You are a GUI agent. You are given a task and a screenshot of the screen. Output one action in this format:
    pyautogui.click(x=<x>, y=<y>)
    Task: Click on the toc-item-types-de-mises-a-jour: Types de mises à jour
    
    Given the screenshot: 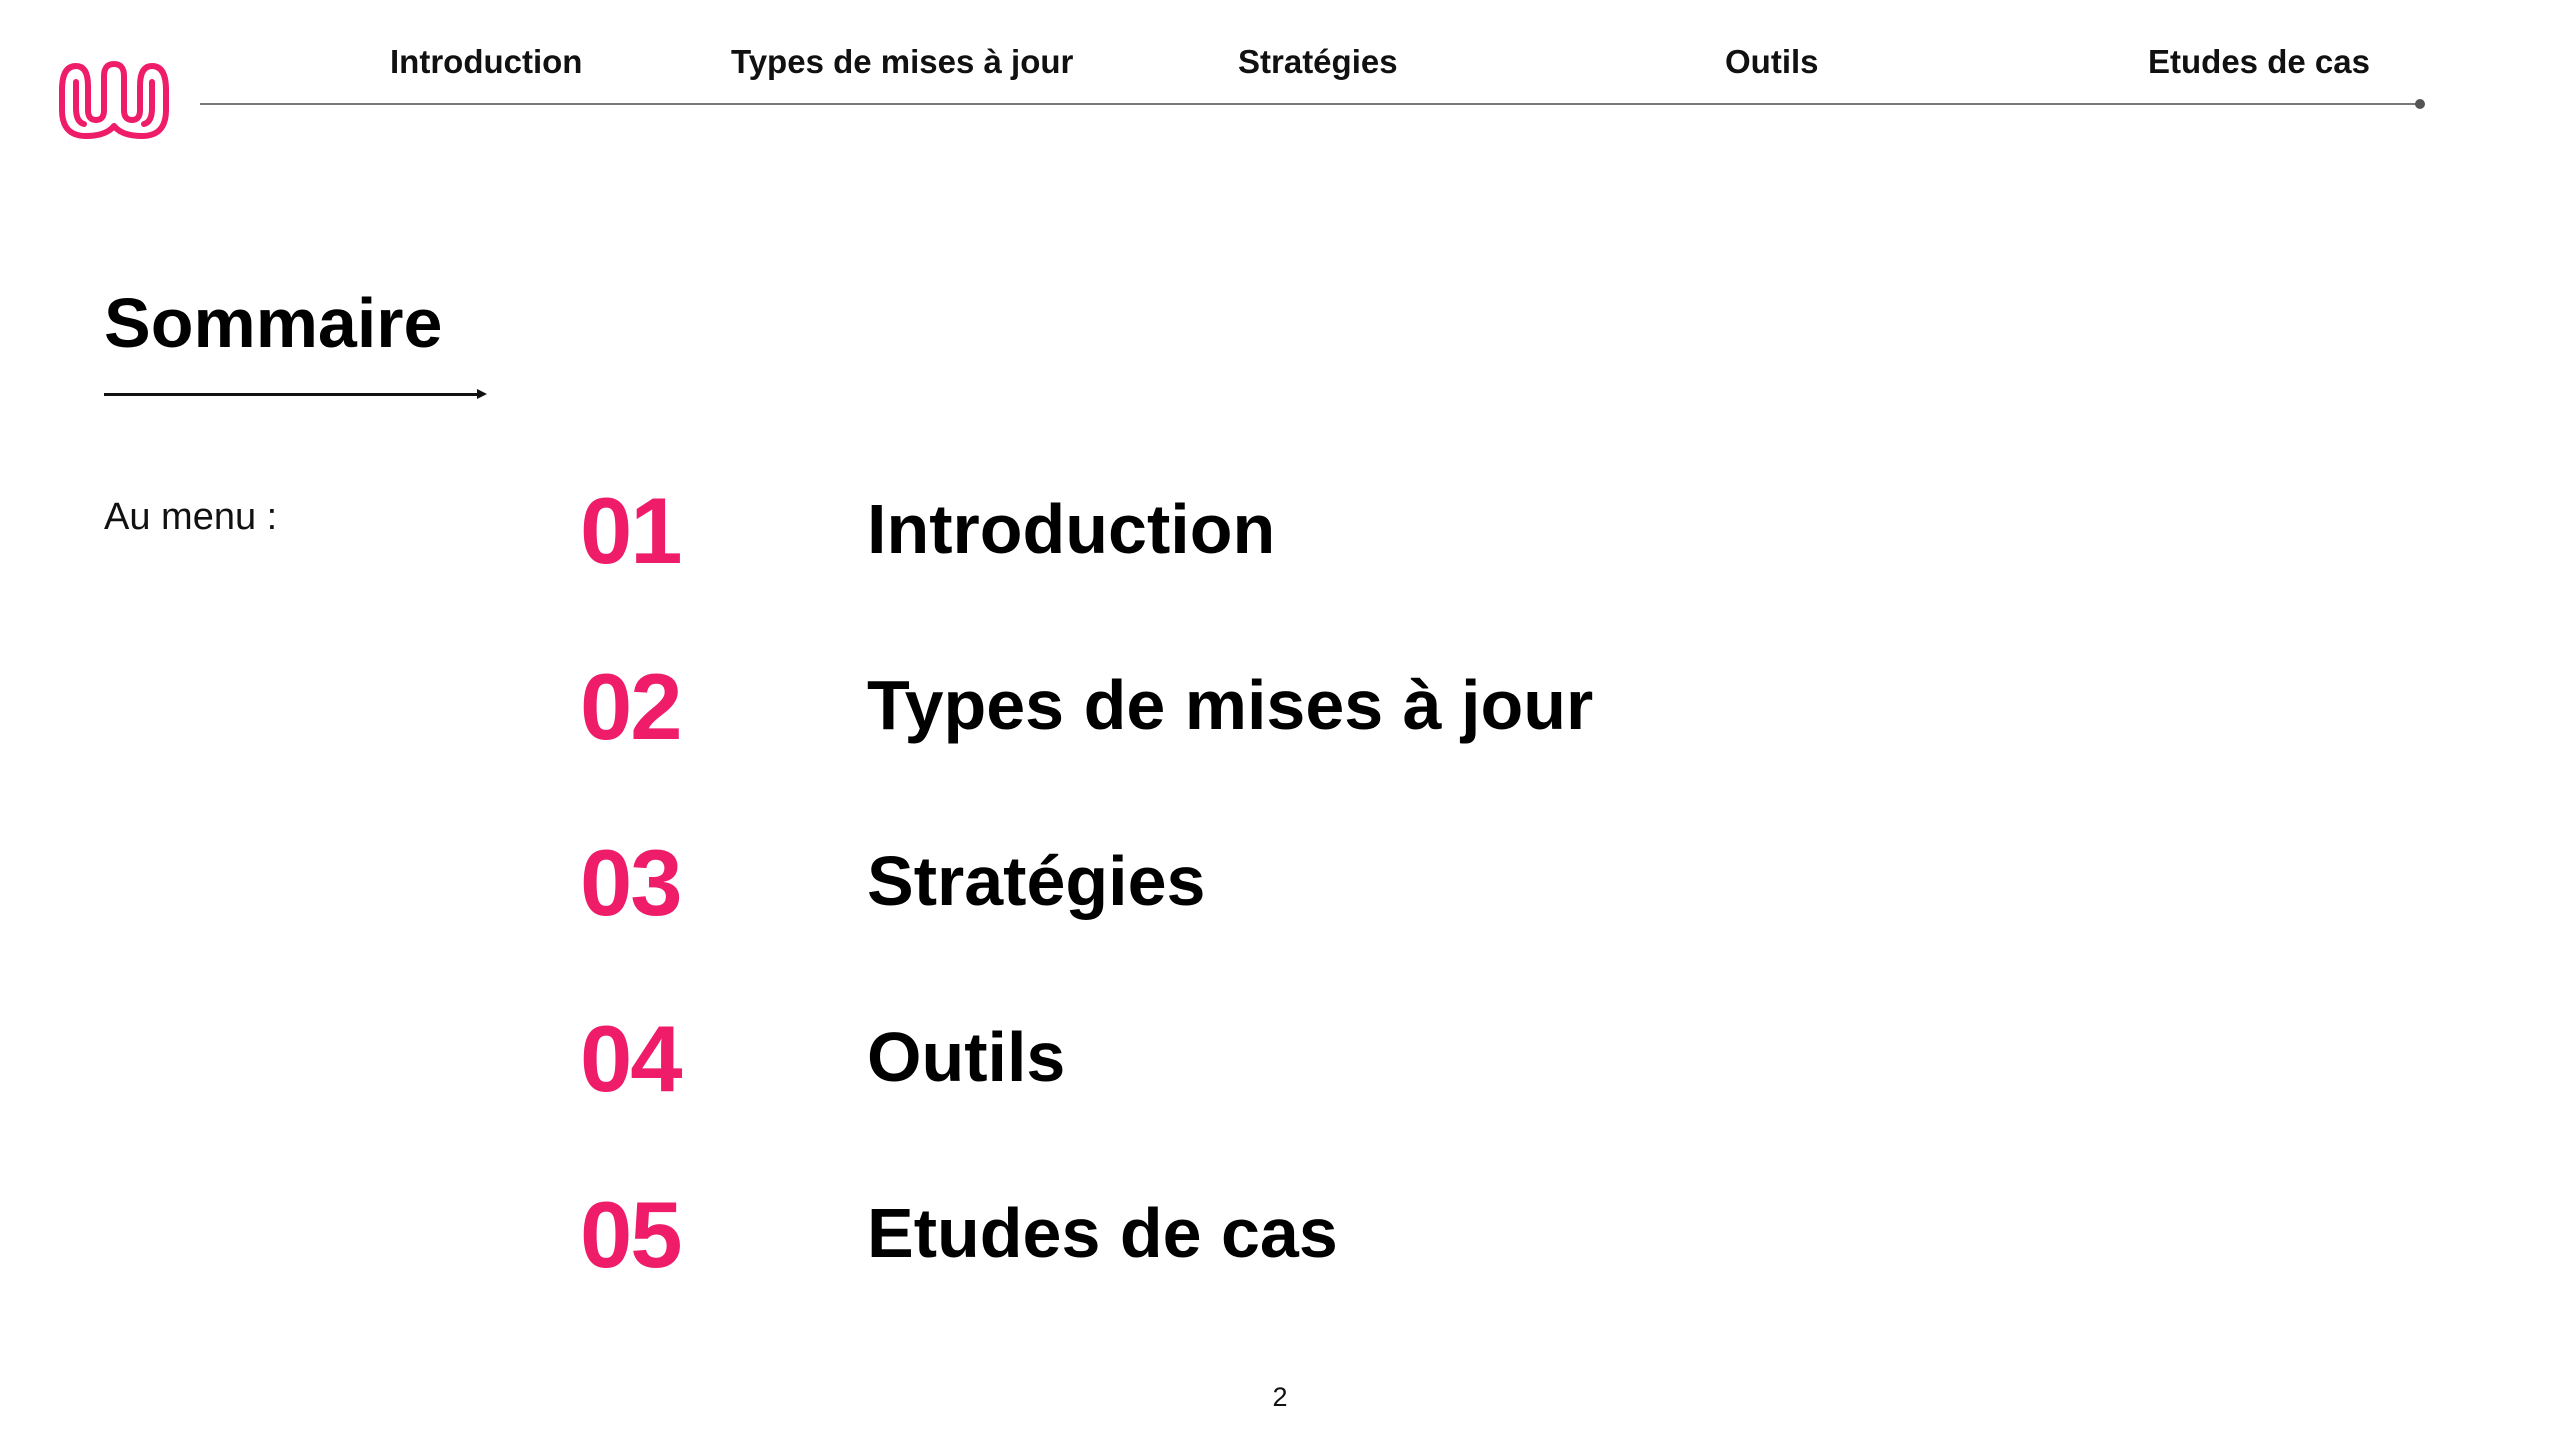 What is the action you would take?
    pyautogui.click(x=1230, y=705)
    